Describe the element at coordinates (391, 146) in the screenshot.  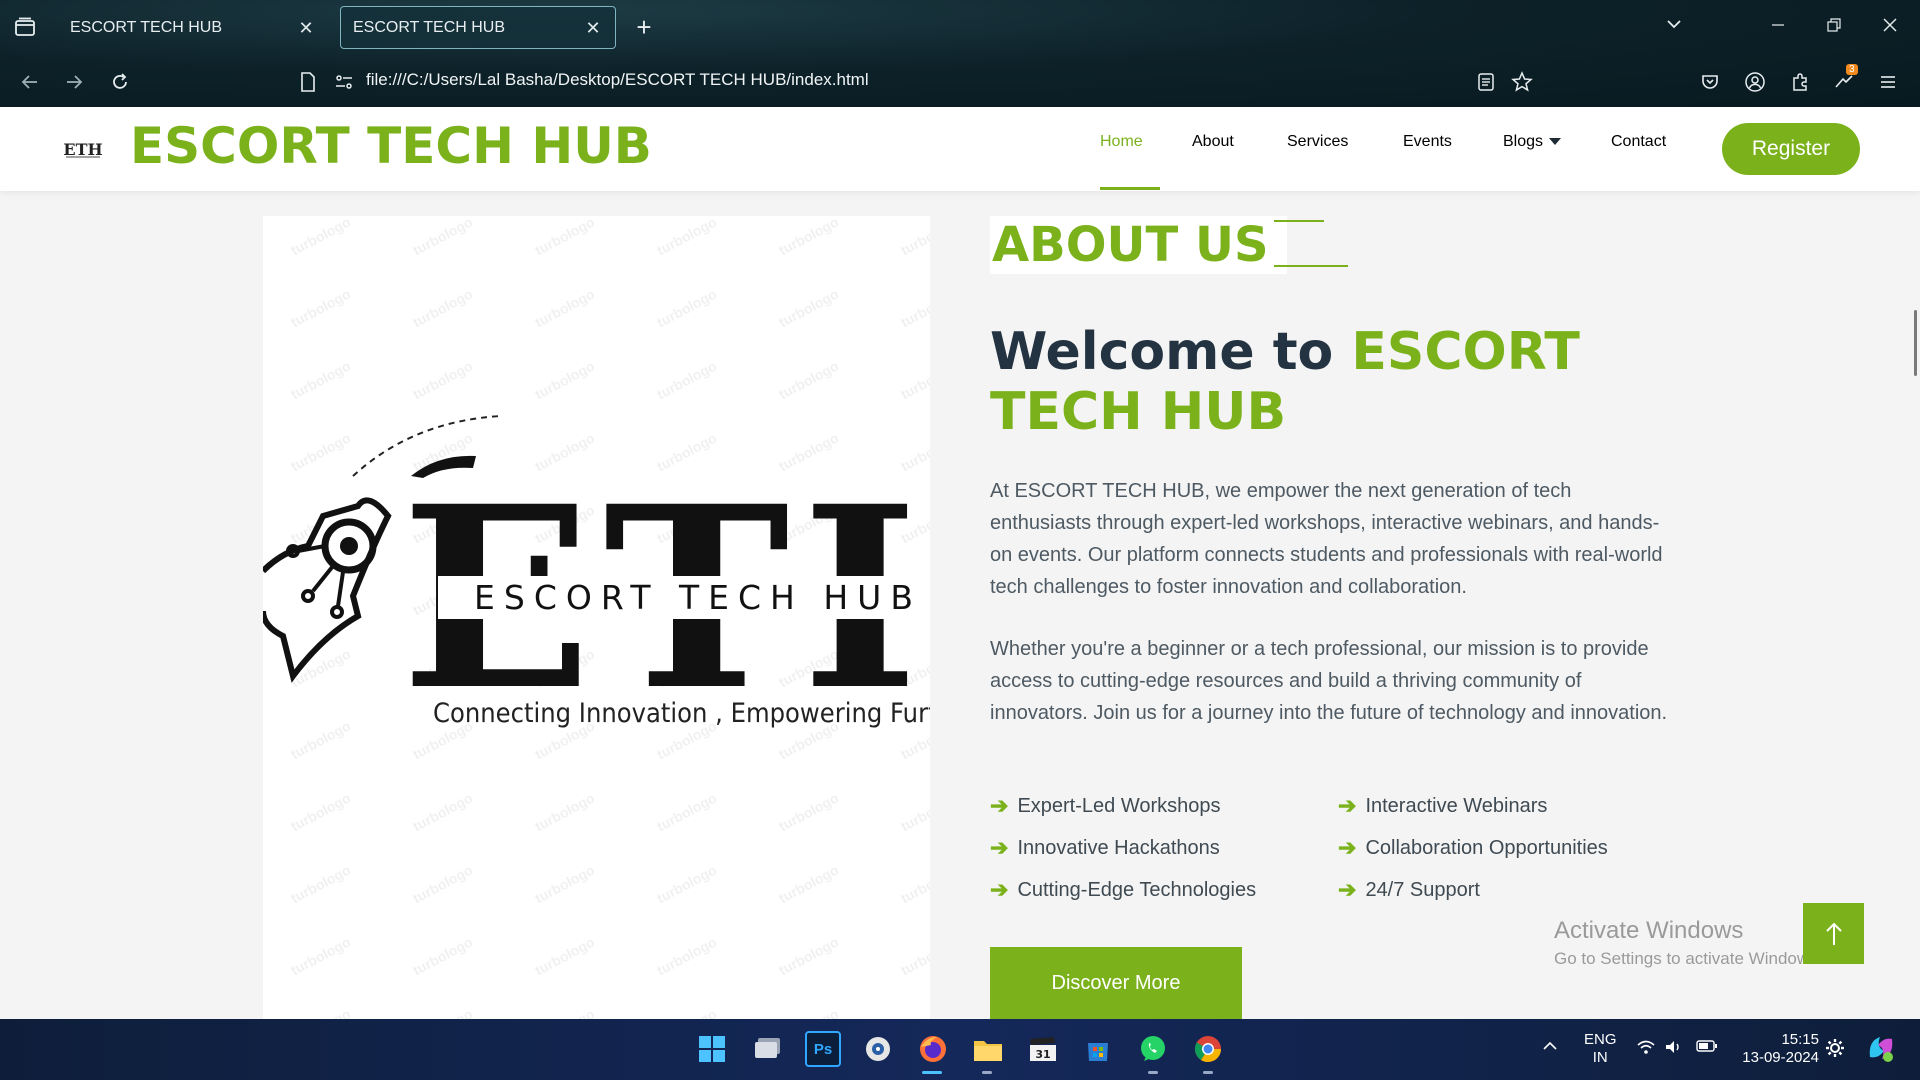
I see `brand-name: ESCORT TECH HUB` at that location.